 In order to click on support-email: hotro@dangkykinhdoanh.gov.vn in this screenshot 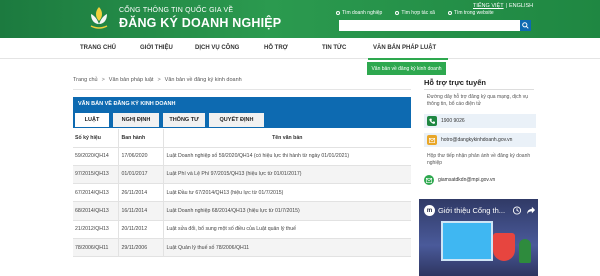, I will do `click(480, 140)`.